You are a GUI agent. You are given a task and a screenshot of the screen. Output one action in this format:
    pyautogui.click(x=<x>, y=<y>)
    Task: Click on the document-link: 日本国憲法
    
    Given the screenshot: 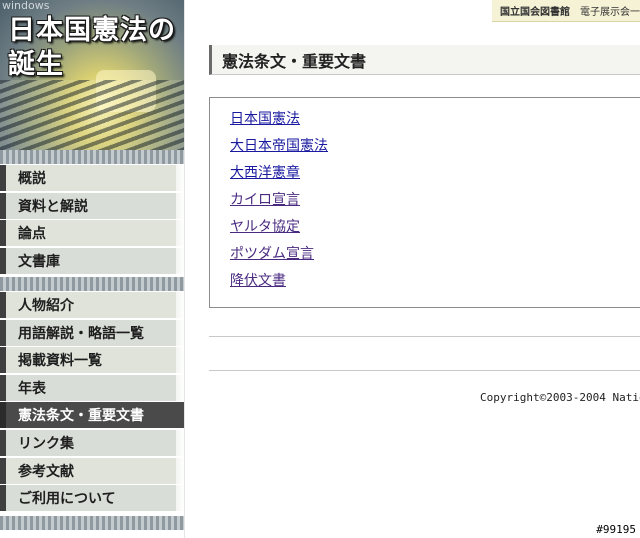 What is the action you would take?
    pyautogui.click(x=265, y=119)
    